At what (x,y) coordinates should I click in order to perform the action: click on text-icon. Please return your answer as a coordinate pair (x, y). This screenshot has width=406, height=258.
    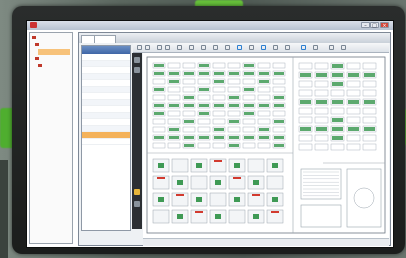
    Looking at the image, I should click on (315, 47).